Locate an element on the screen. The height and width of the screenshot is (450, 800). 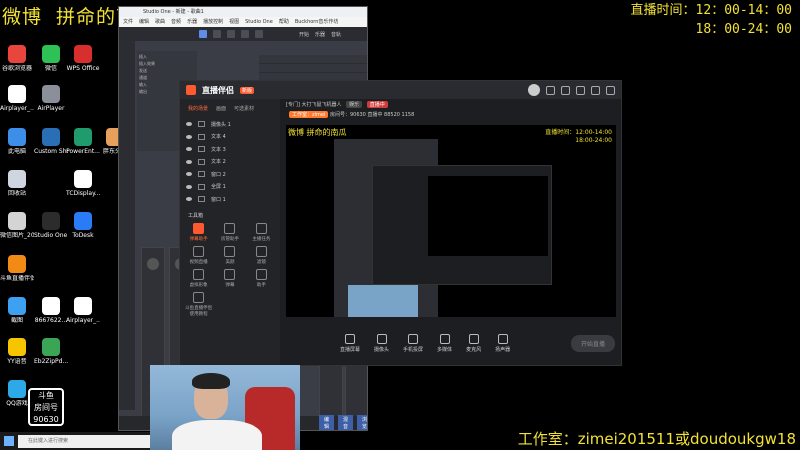
paint-tool-icon is located at coordinates (259, 34).